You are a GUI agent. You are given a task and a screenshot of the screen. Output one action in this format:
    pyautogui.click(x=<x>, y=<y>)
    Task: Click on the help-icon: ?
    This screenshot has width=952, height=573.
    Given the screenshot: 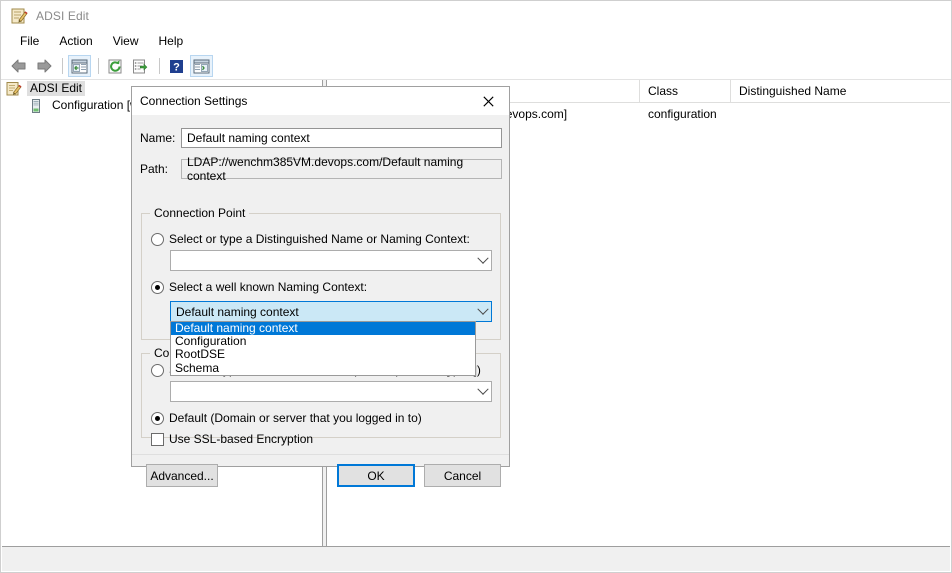 What is the action you would take?
    pyautogui.click(x=176, y=66)
    